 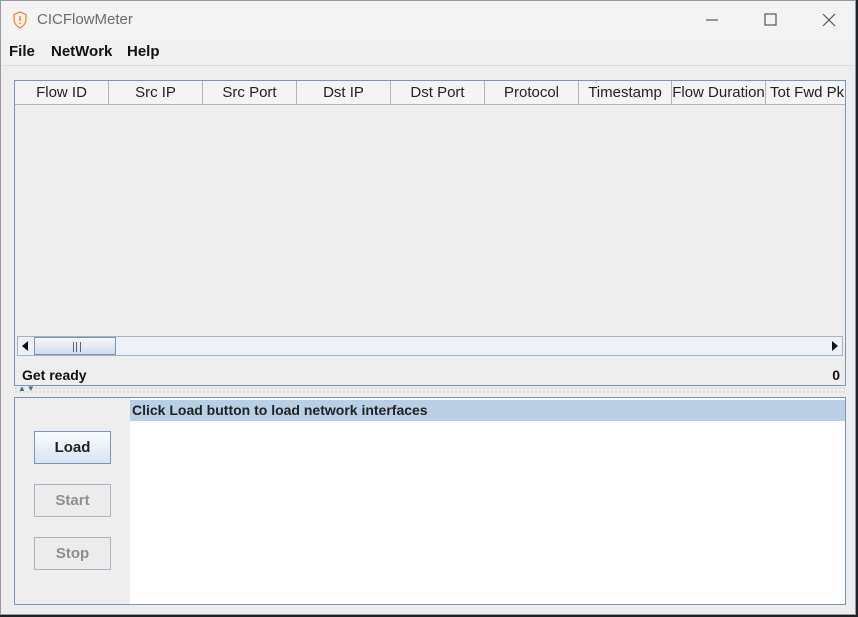 I want to click on start-button: Start, so click(x=72, y=500).